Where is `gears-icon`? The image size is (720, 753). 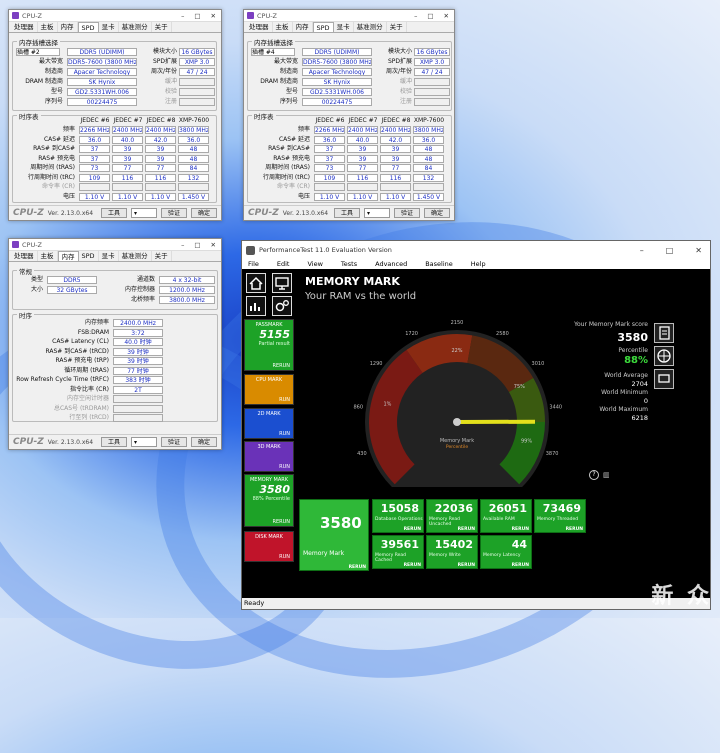
gears-icon is located at coordinates (282, 306).